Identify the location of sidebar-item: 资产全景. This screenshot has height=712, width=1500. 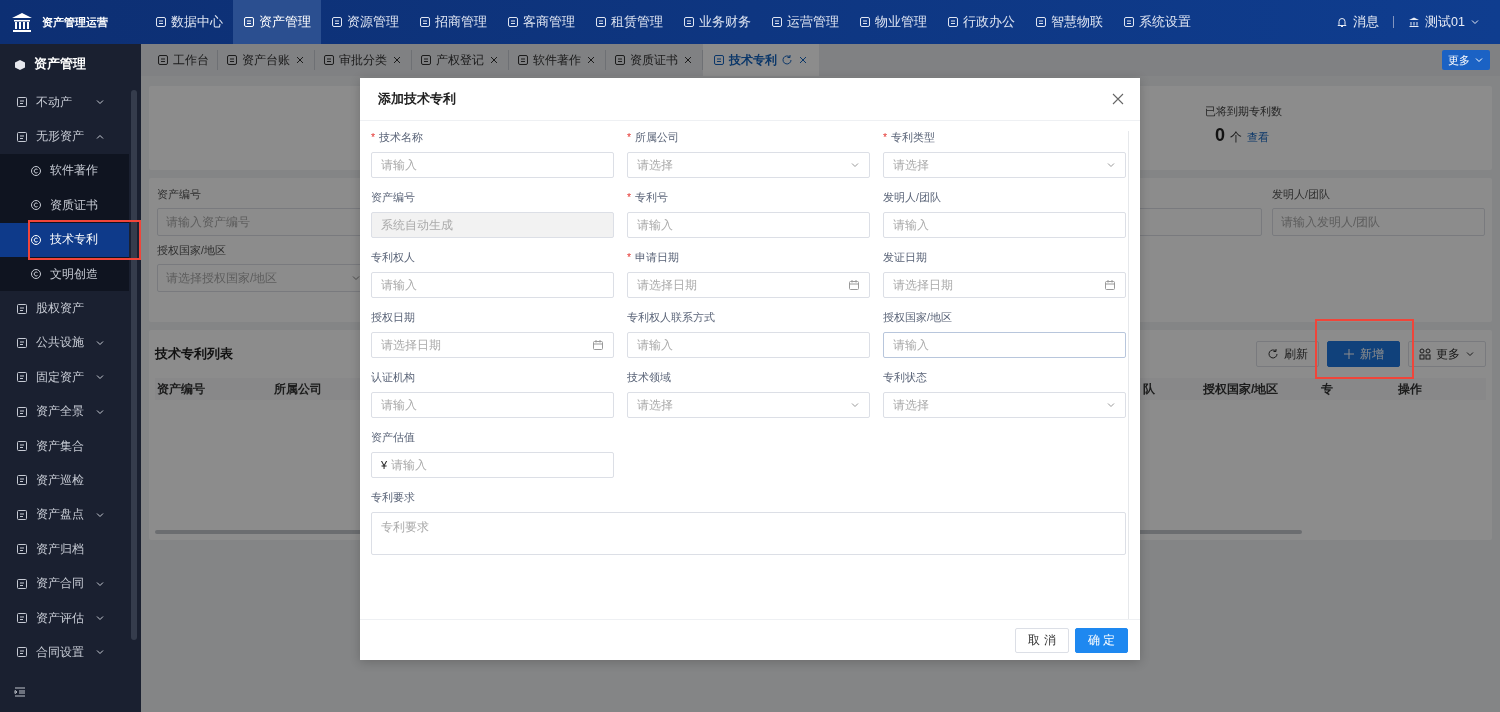
(64, 411).